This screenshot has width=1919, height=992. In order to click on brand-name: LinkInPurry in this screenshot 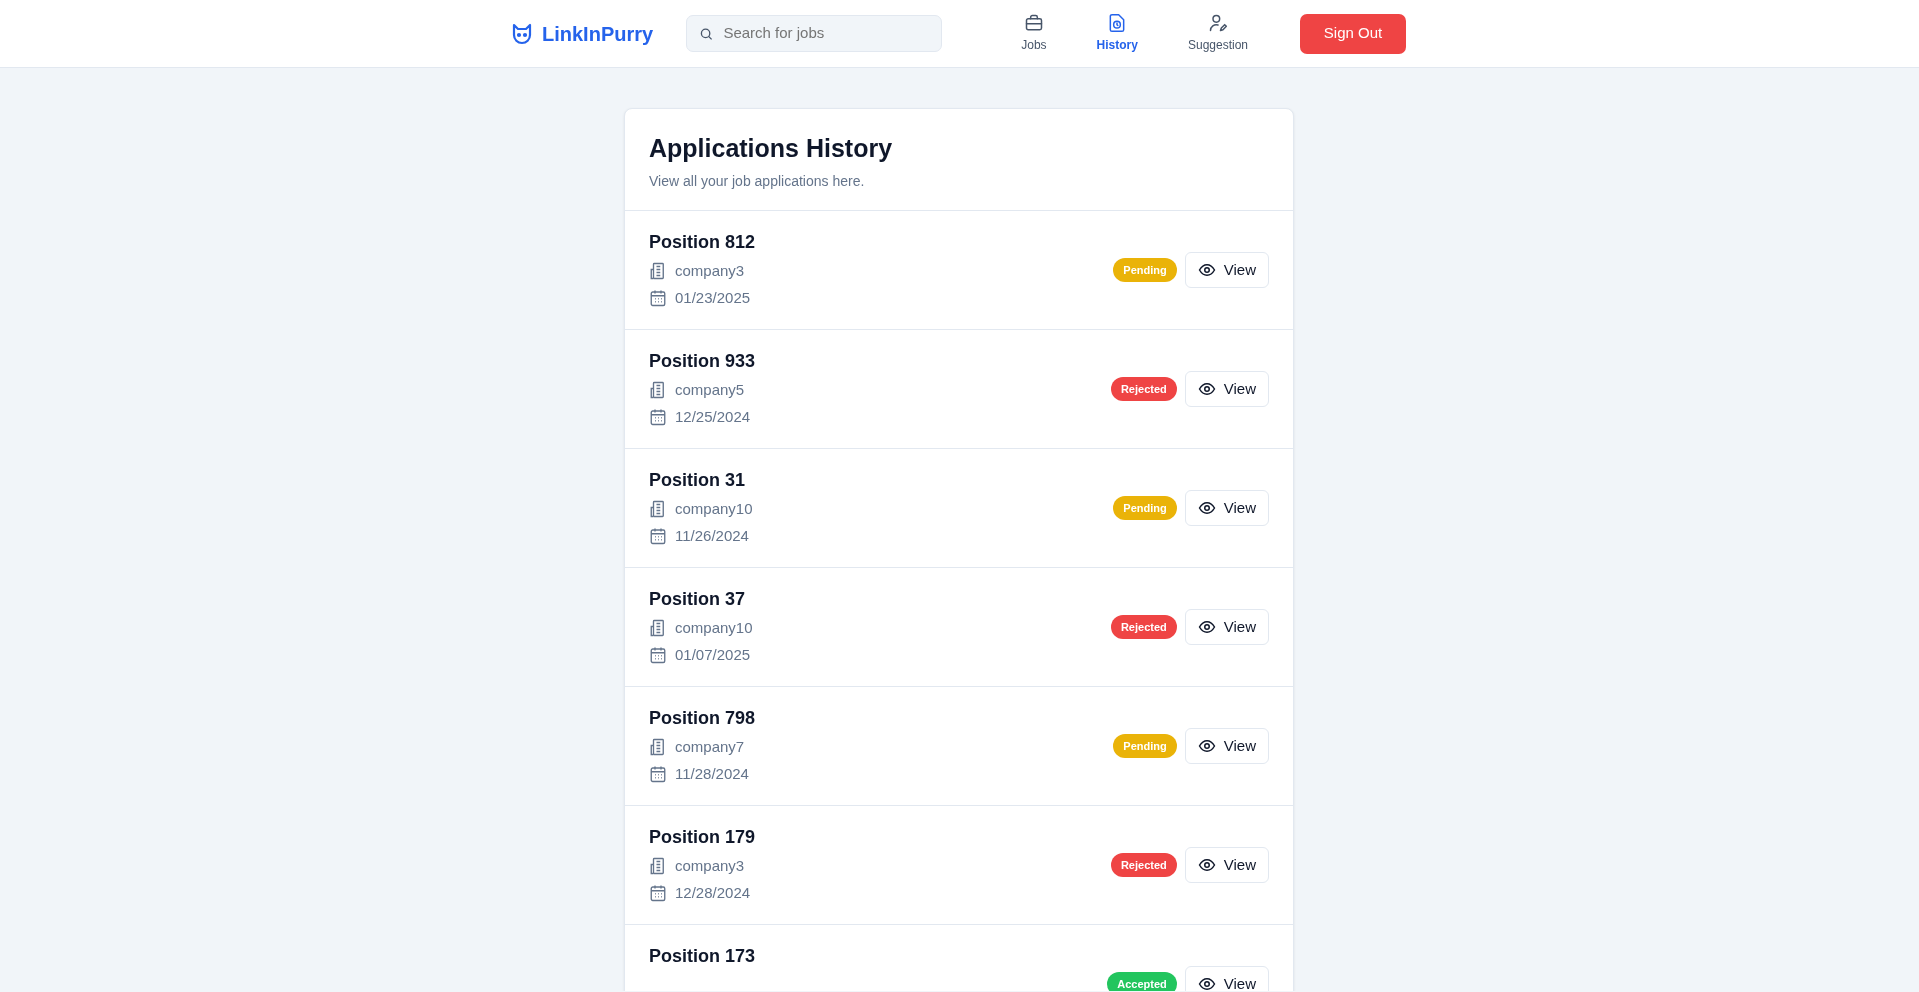, I will do `click(598, 33)`.